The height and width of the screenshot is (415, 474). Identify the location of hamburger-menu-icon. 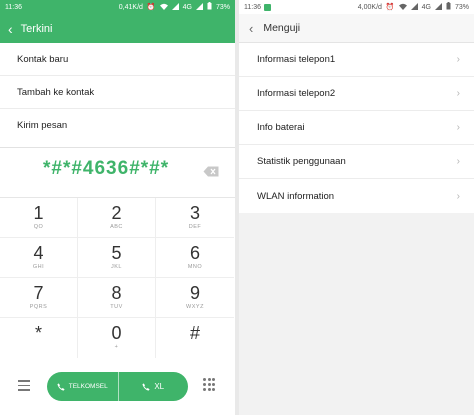
(24, 386).